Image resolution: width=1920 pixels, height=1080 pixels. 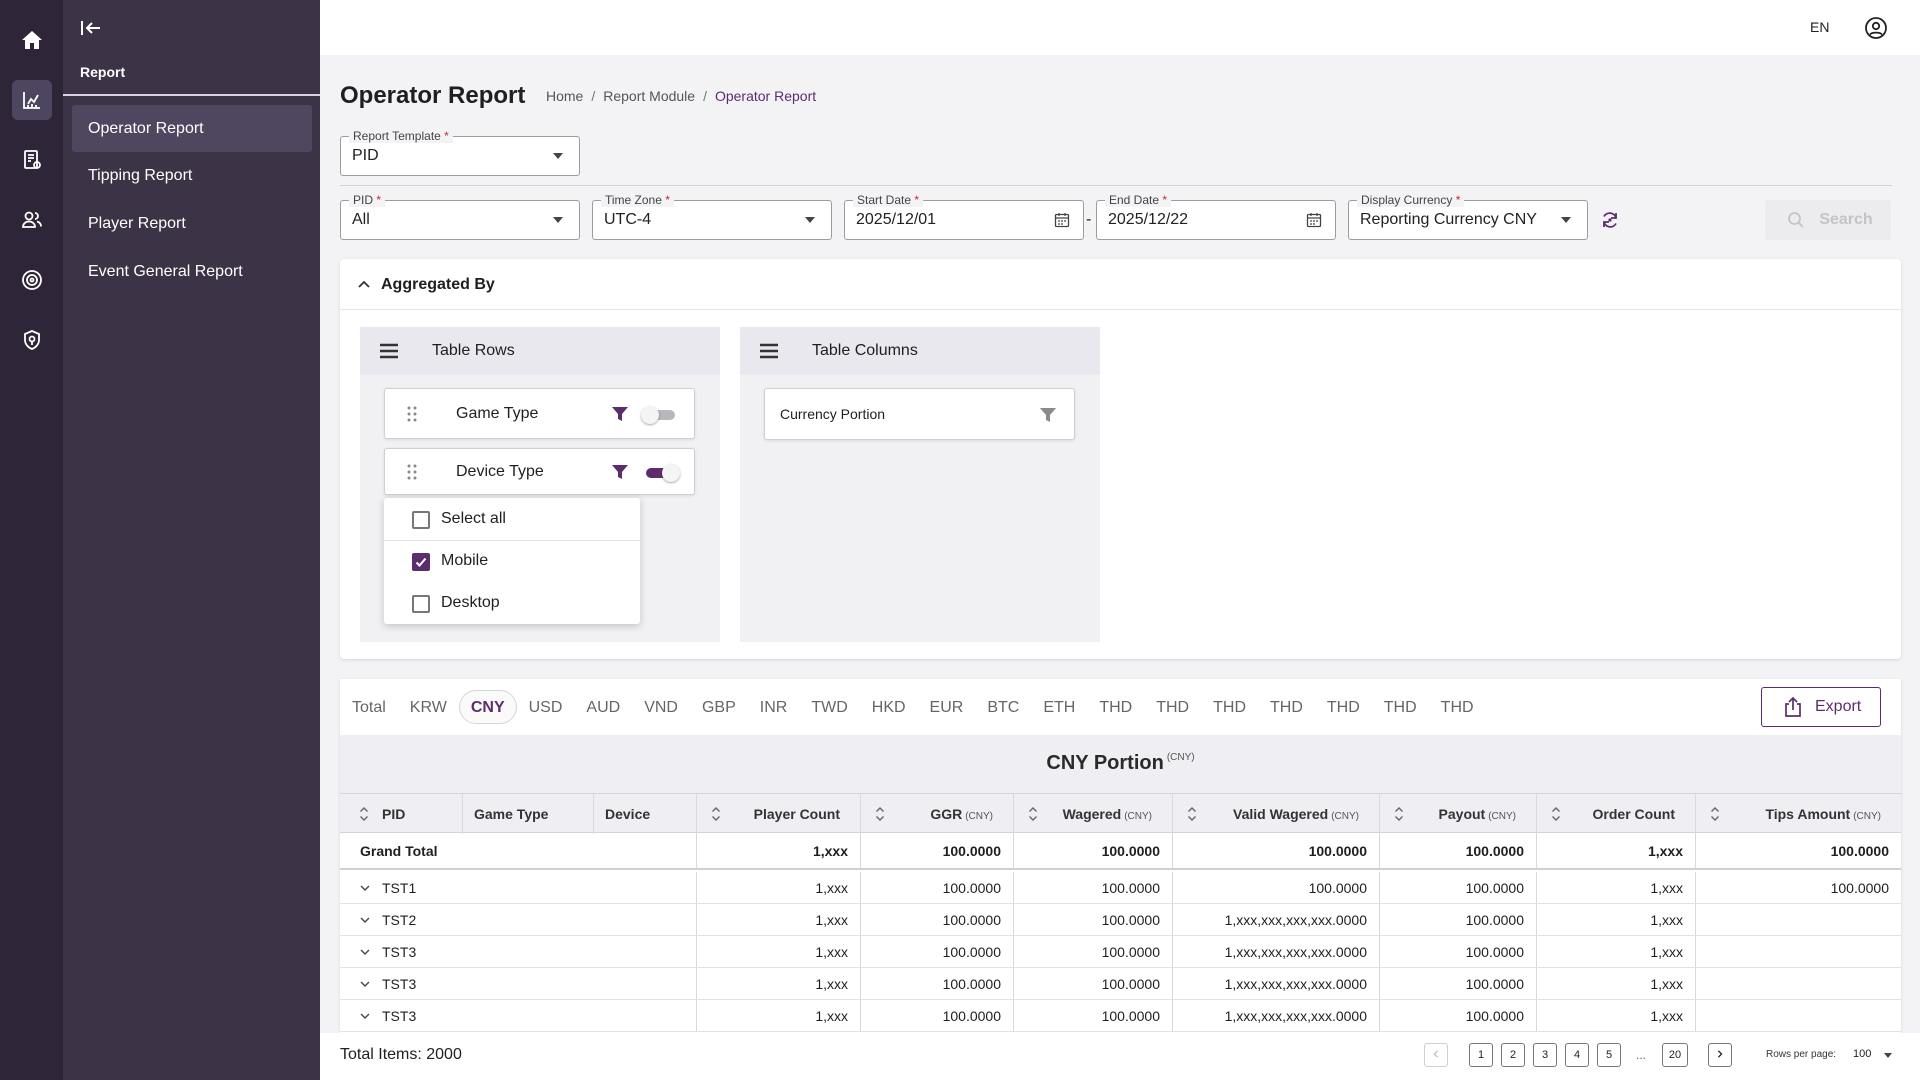 I want to click on option-mobile: Mobile, so click(x=512, y=561).